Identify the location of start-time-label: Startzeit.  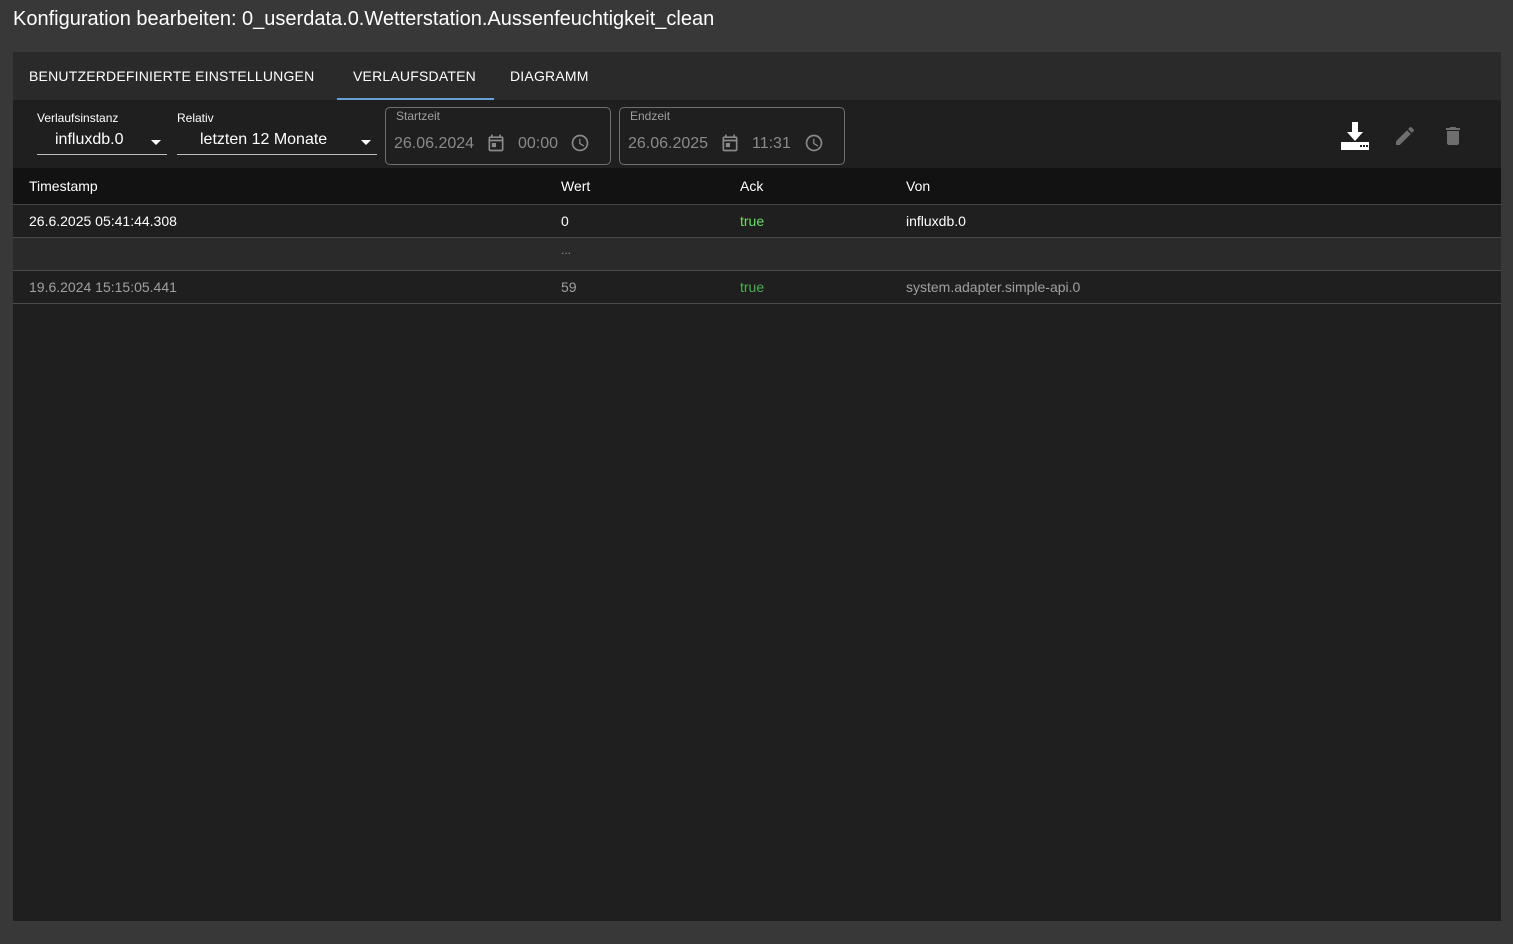
(418, 116).